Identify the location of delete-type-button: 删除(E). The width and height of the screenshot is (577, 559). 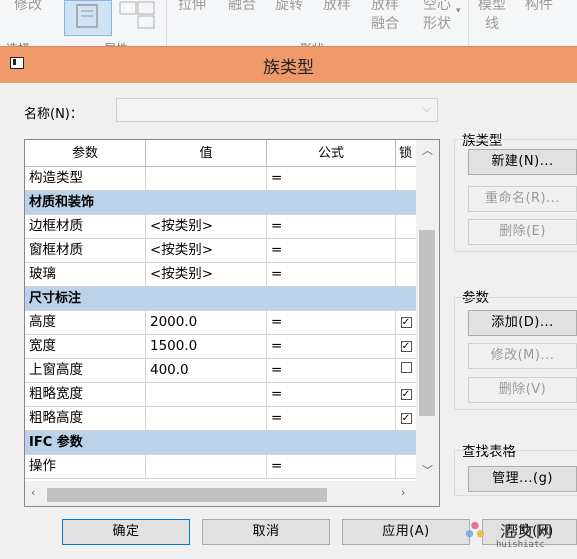
(522, 232).